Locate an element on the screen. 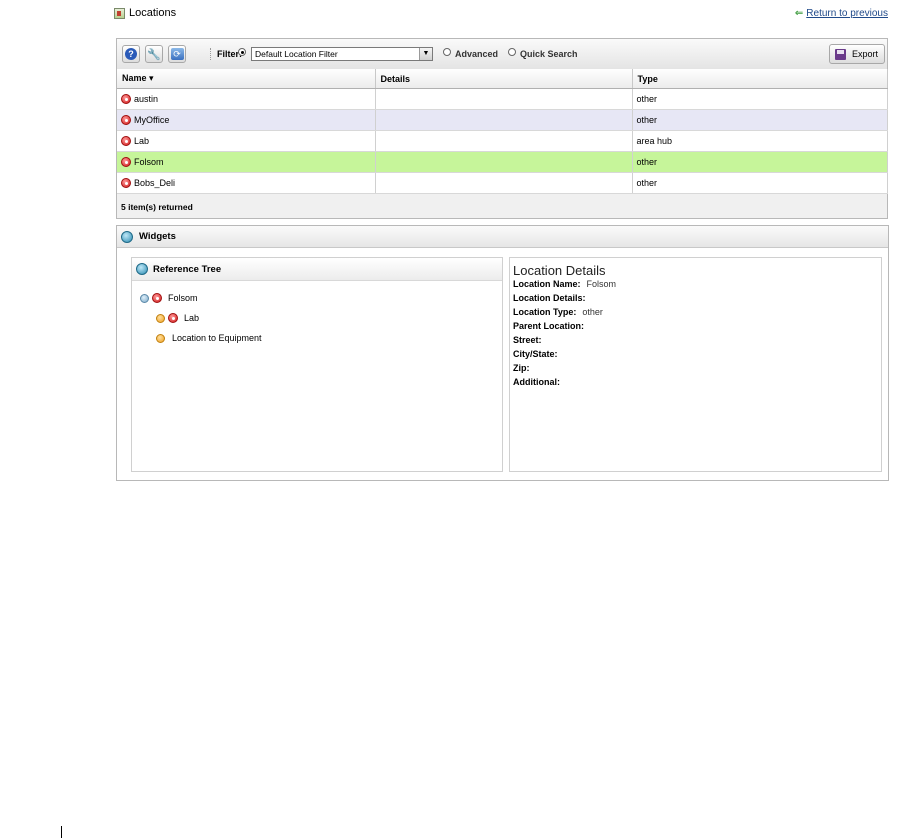 The image size is (900, 840). detail-row: Street: is located at coordinates (530, 340).